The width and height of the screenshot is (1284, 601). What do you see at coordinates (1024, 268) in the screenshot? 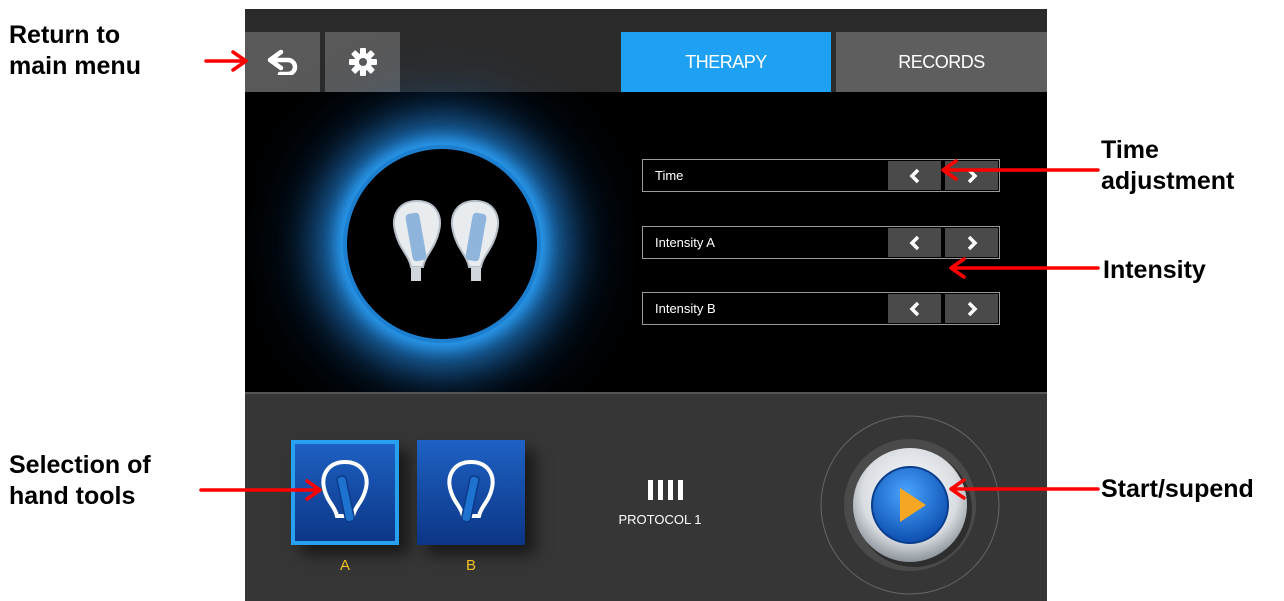
I see `arrow-intensity` at bounding box center [1024, 268].